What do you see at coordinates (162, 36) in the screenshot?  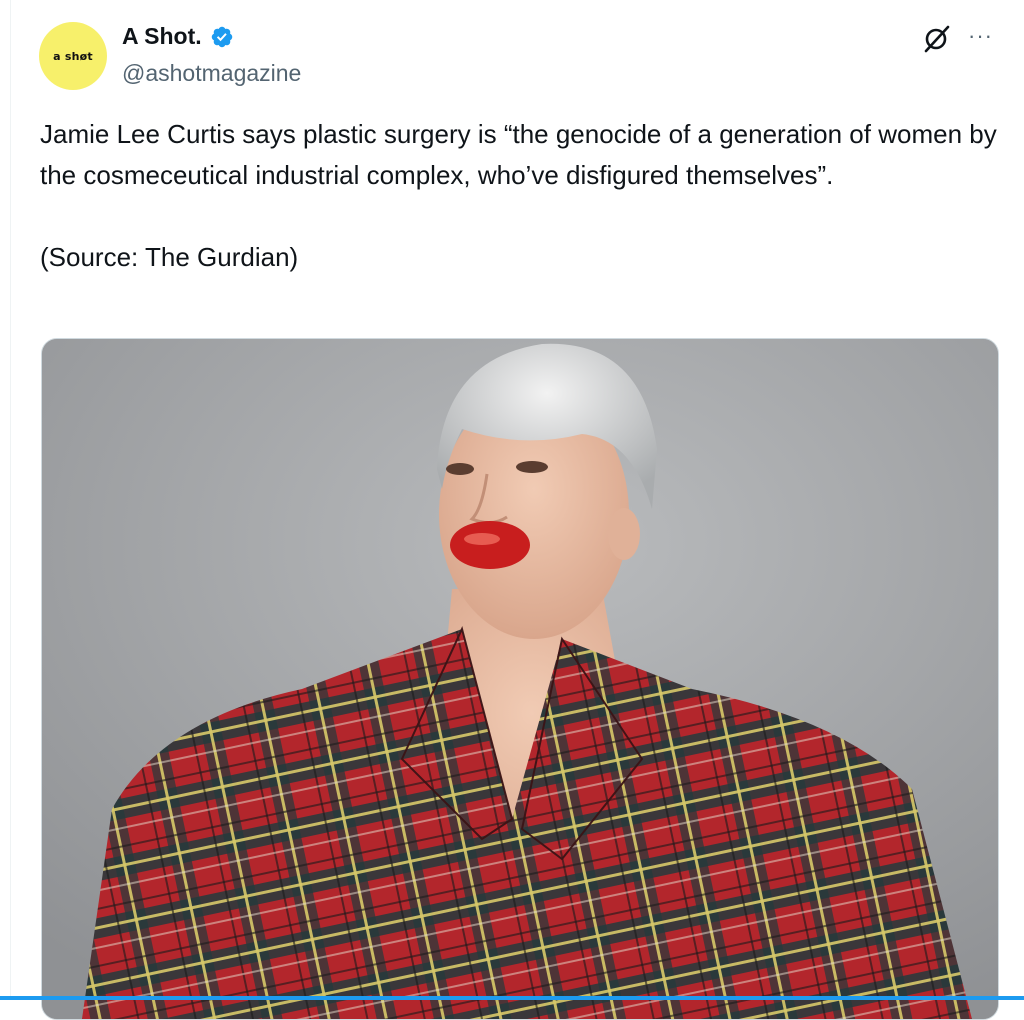 I see `author-display-name: A Shot.` at bounding box center [162, 36].